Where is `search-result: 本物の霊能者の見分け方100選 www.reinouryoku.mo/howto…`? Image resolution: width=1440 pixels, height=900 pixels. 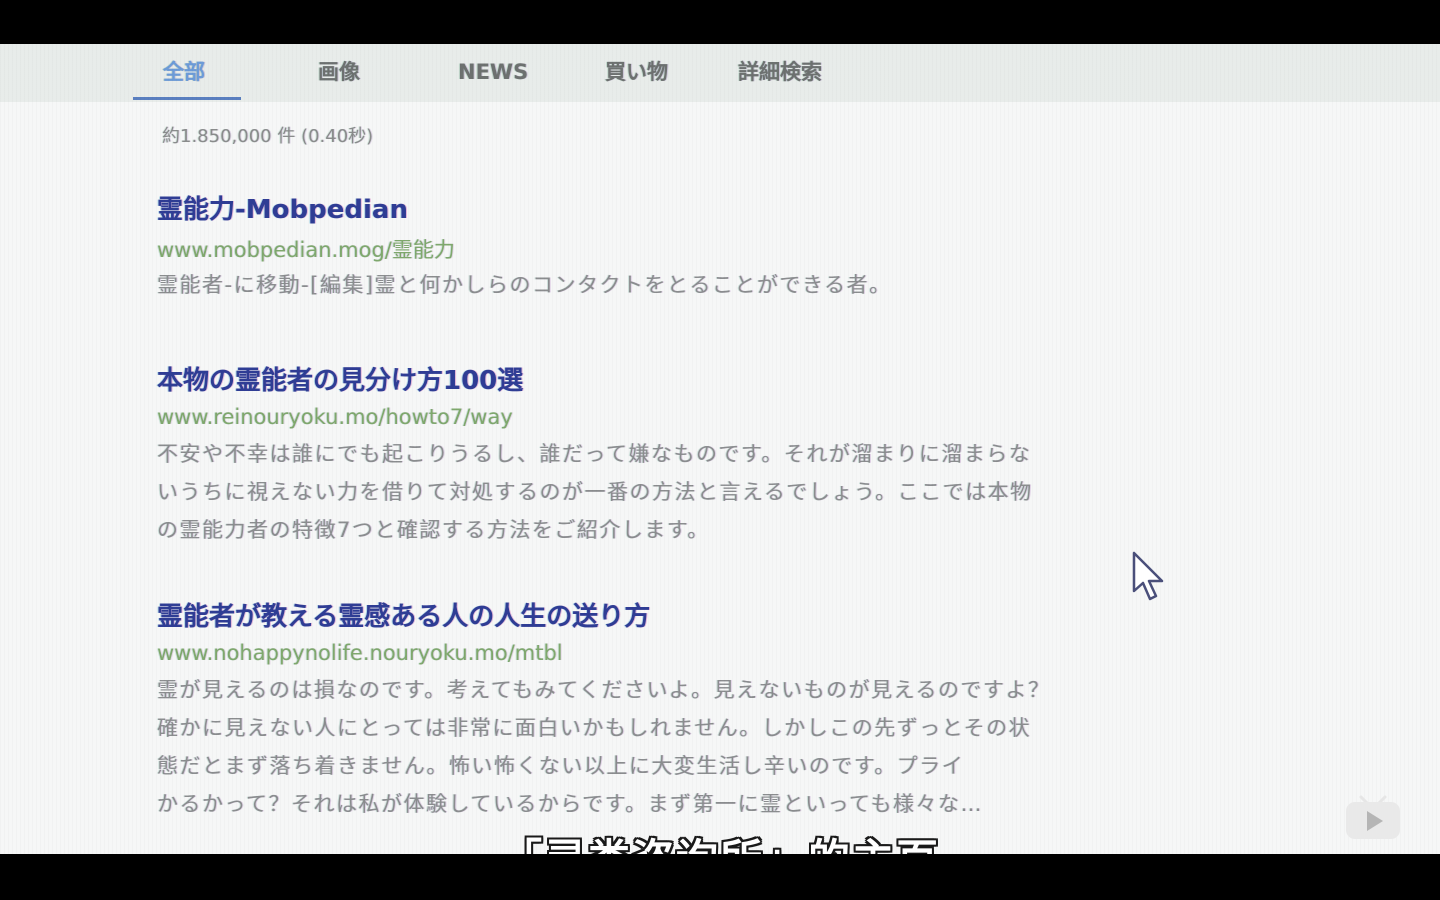 search-result: 本物の霊能者の見分け方100選 www.reinouryoku.mo/howto… is located at coordinates (607, 454).